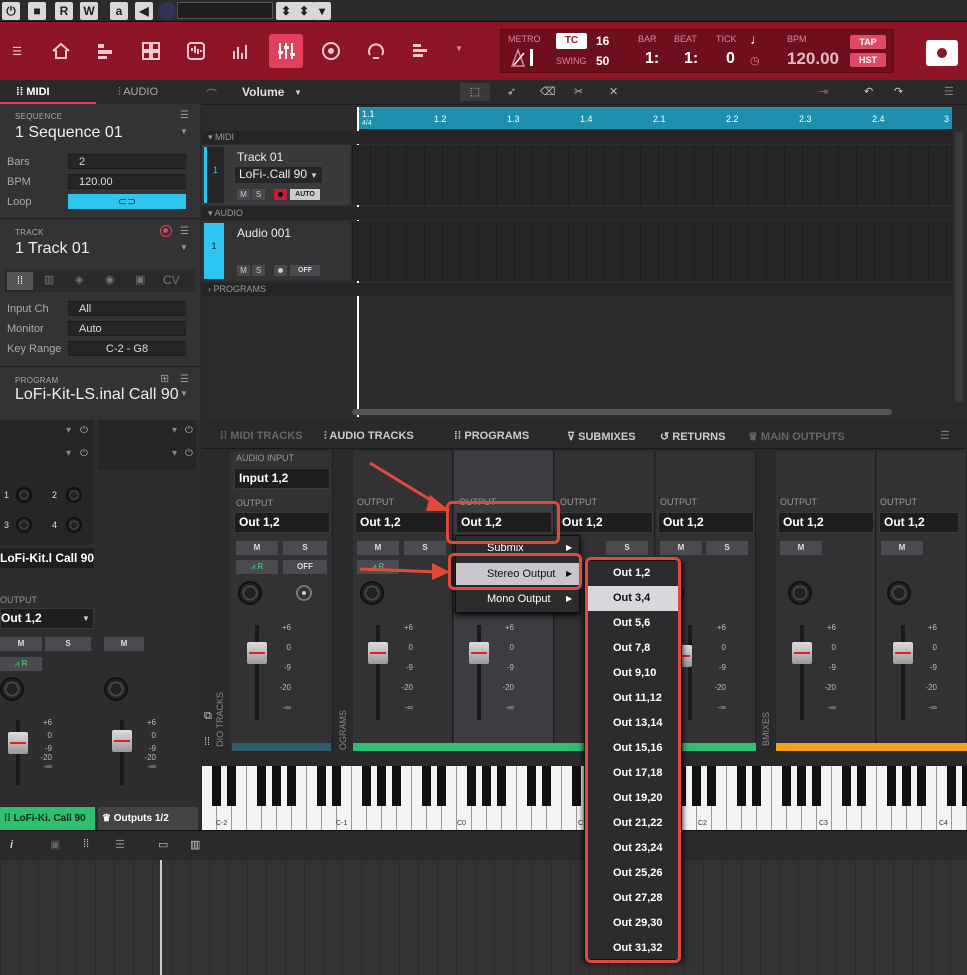  Describe the element at coordinates (305, 567) in the screenshot. I see `monitor-off-button: OFF` at that location.